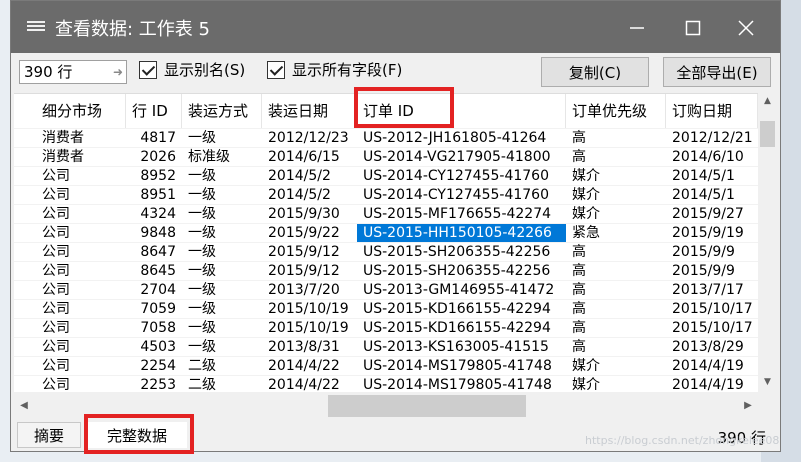 This screenshot has height=462, width=801. What do you see at coordinates (49, 435) in the screenshot?
I see `tab-summary: 摘要` at bounding box center [49, 435].